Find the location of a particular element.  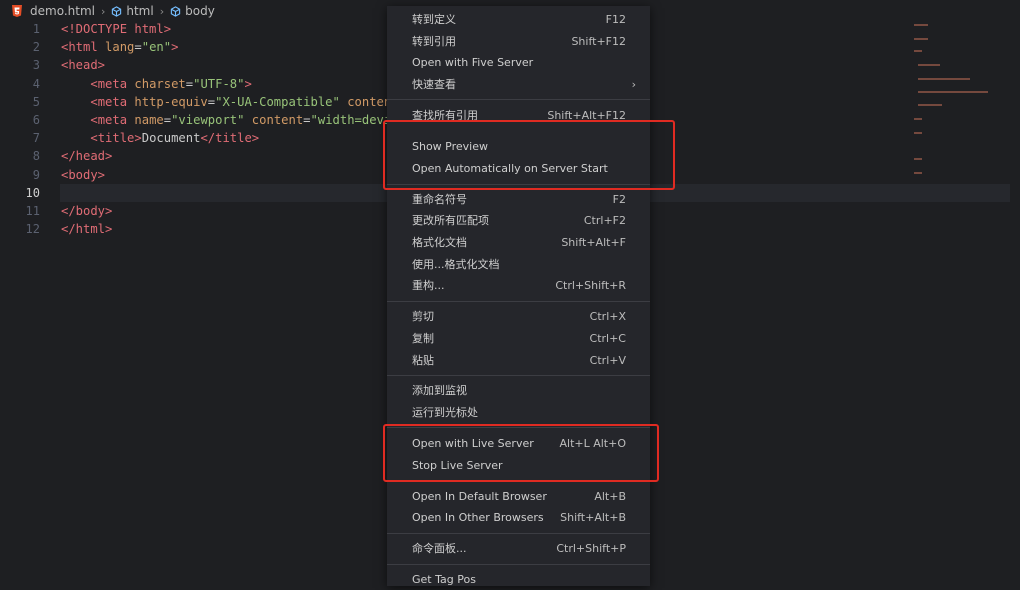

menu-item-open-other-browsers: Open In Other Browsers Shift+Alt+B is located at coordinates (518, 517).